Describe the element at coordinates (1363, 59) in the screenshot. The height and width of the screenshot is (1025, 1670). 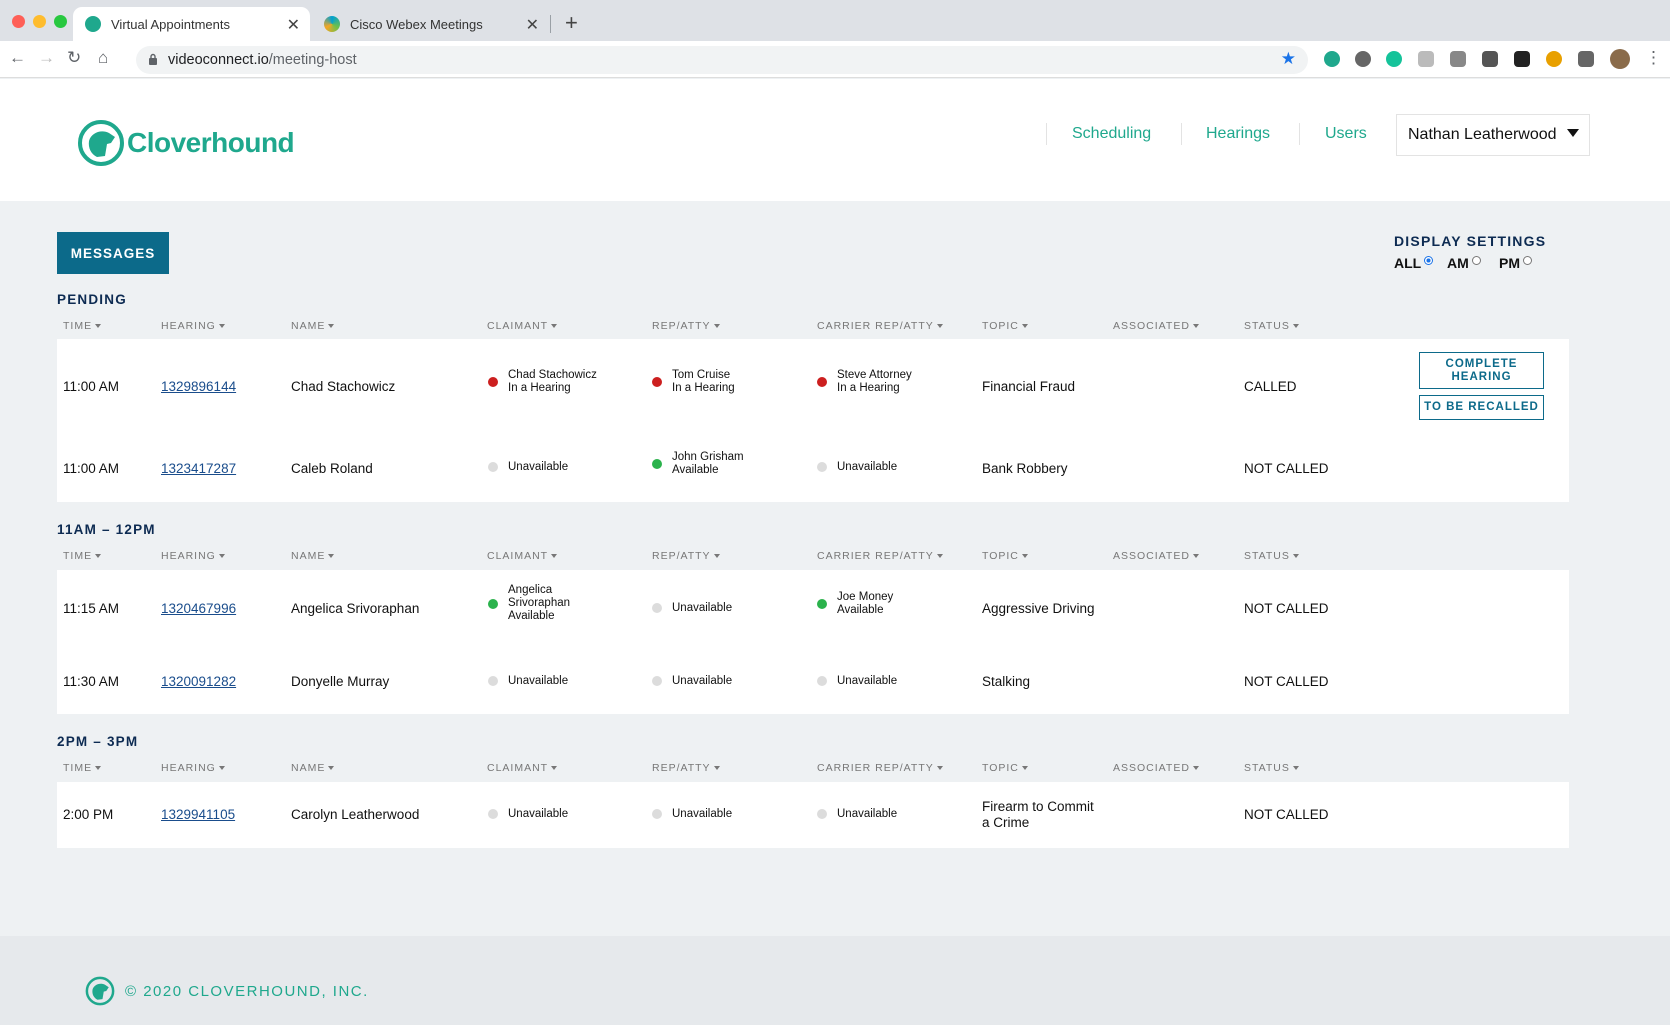
I see `extension-circle-icon` at that location.